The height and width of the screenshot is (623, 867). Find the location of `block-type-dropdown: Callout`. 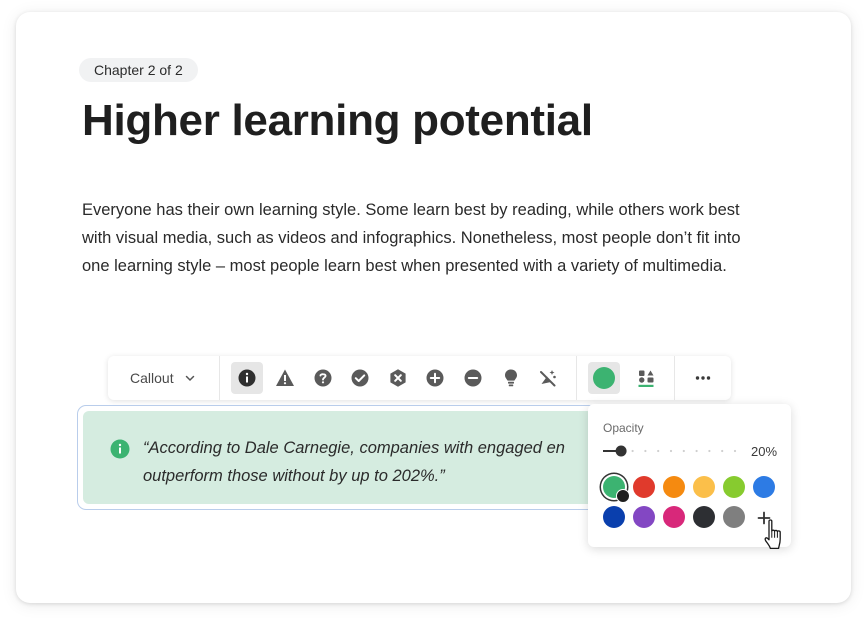

block-type-dropdown: Callout is located at coordinates (162, 378).